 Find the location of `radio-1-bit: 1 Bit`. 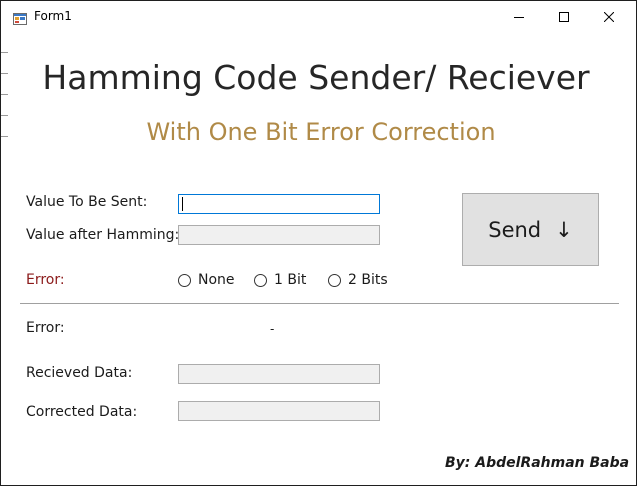

radio-1-bit: 1 Bit is located at coordinates (280, 280).